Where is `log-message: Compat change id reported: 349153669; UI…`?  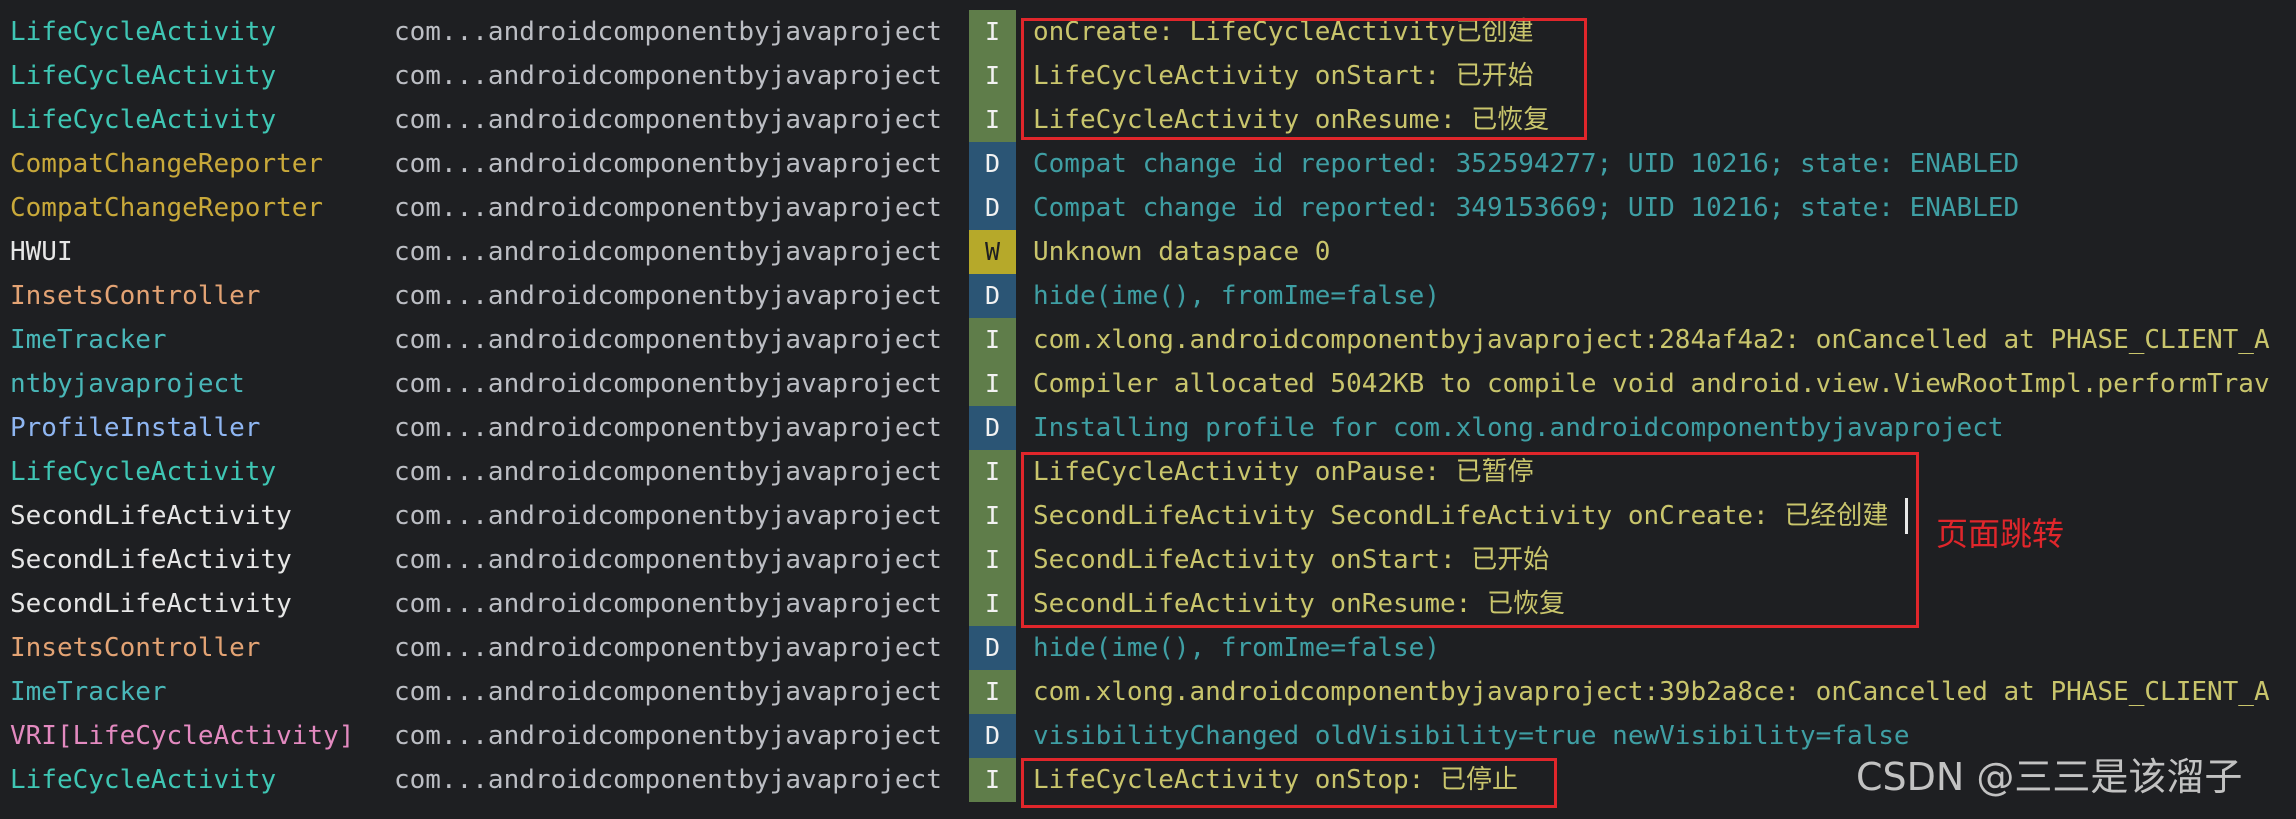
log-message: Compat change id reported: 349153669; UI… is located at coordinates (1526, 208).